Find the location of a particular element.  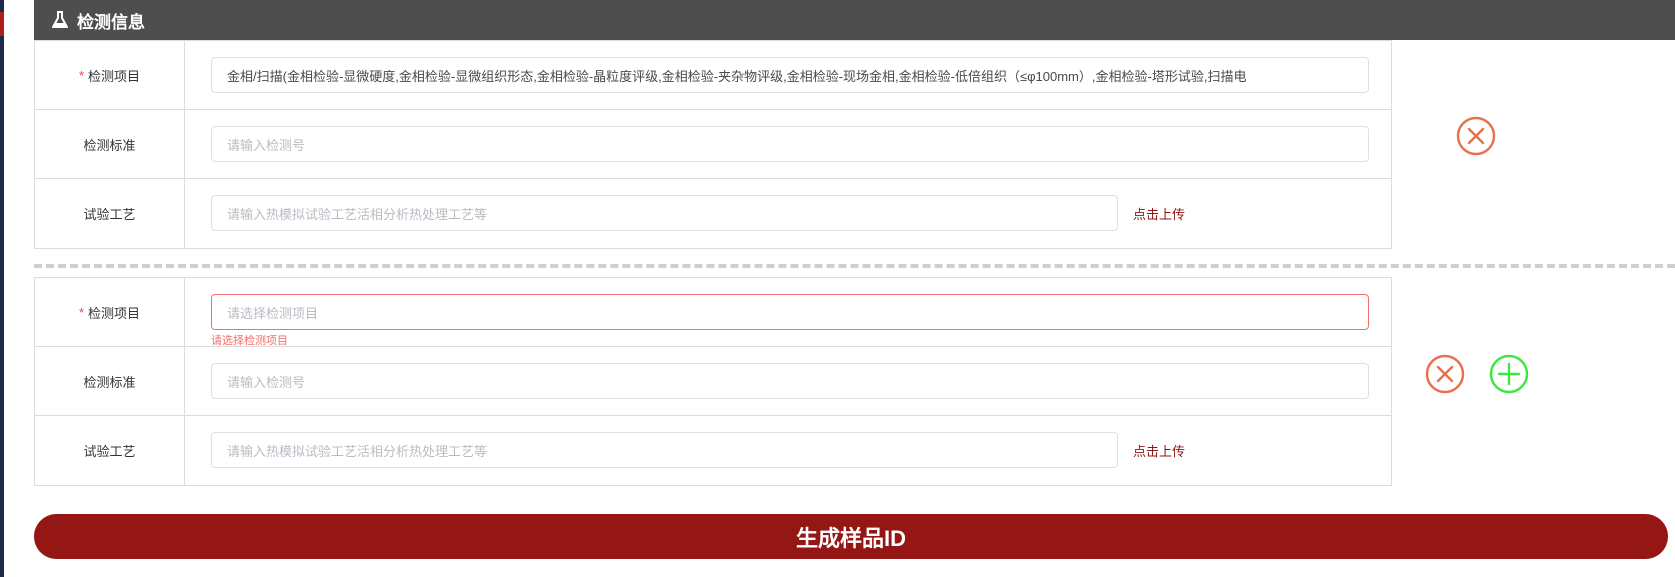

remove-group-1-button is located at coordinates (1476, 136).